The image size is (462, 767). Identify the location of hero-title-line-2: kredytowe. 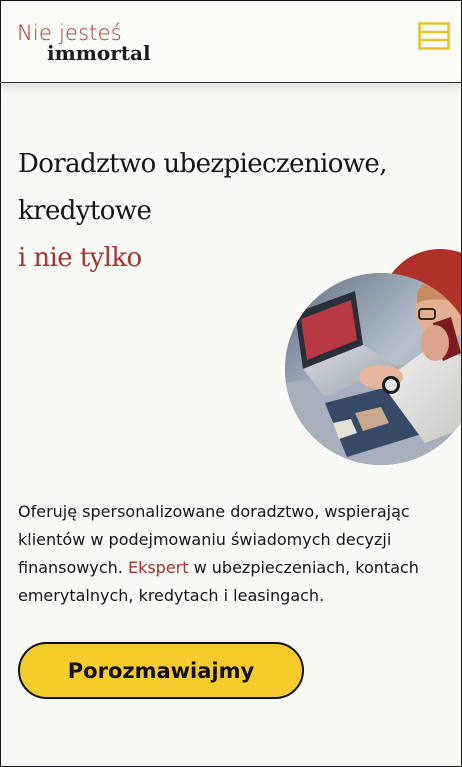
(85, 211).